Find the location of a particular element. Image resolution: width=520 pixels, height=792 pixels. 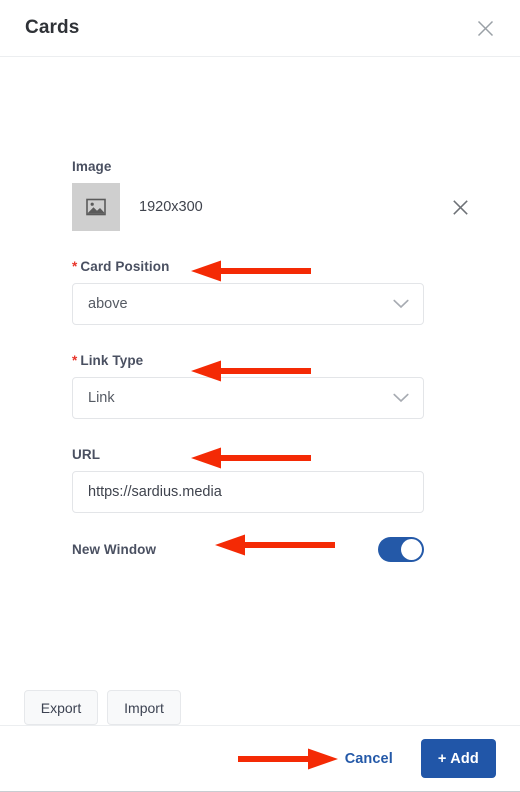

import-button: Import is located at coordinates (144, 707).